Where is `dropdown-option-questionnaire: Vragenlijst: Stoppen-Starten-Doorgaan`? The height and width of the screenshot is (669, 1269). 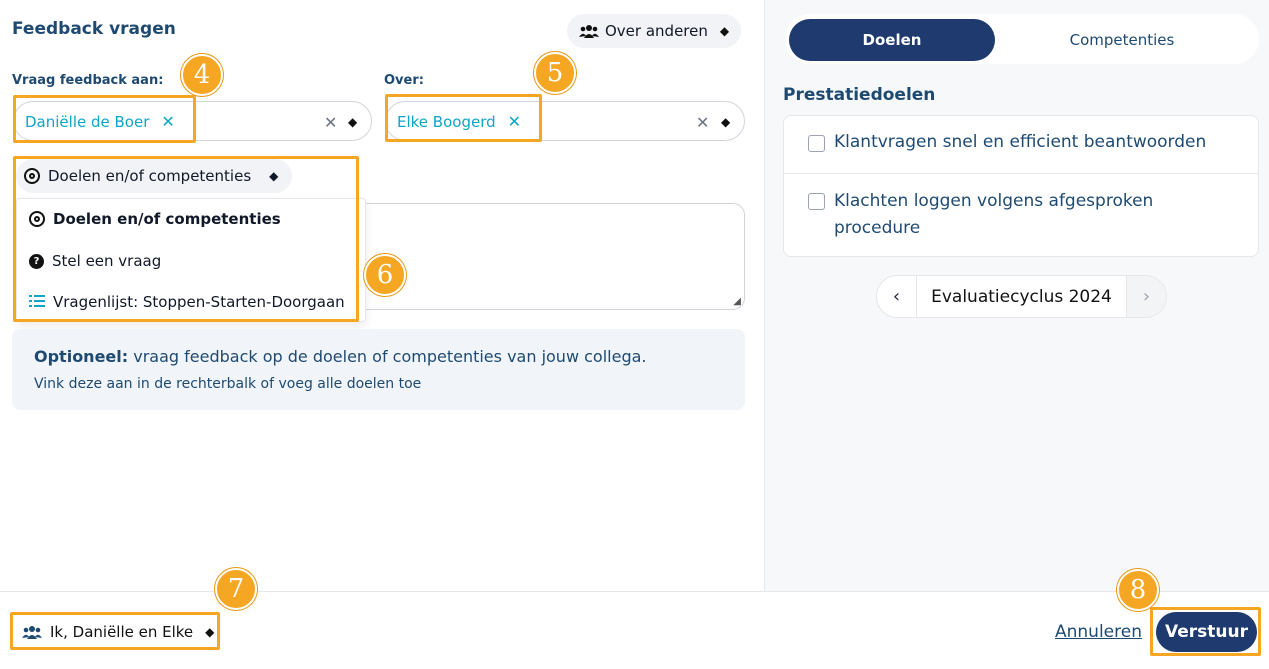
dropdown-option-questionnaire: Vragenlijst: Stoppen-Starten-Doorgaan is located at coordinates (187, 302).